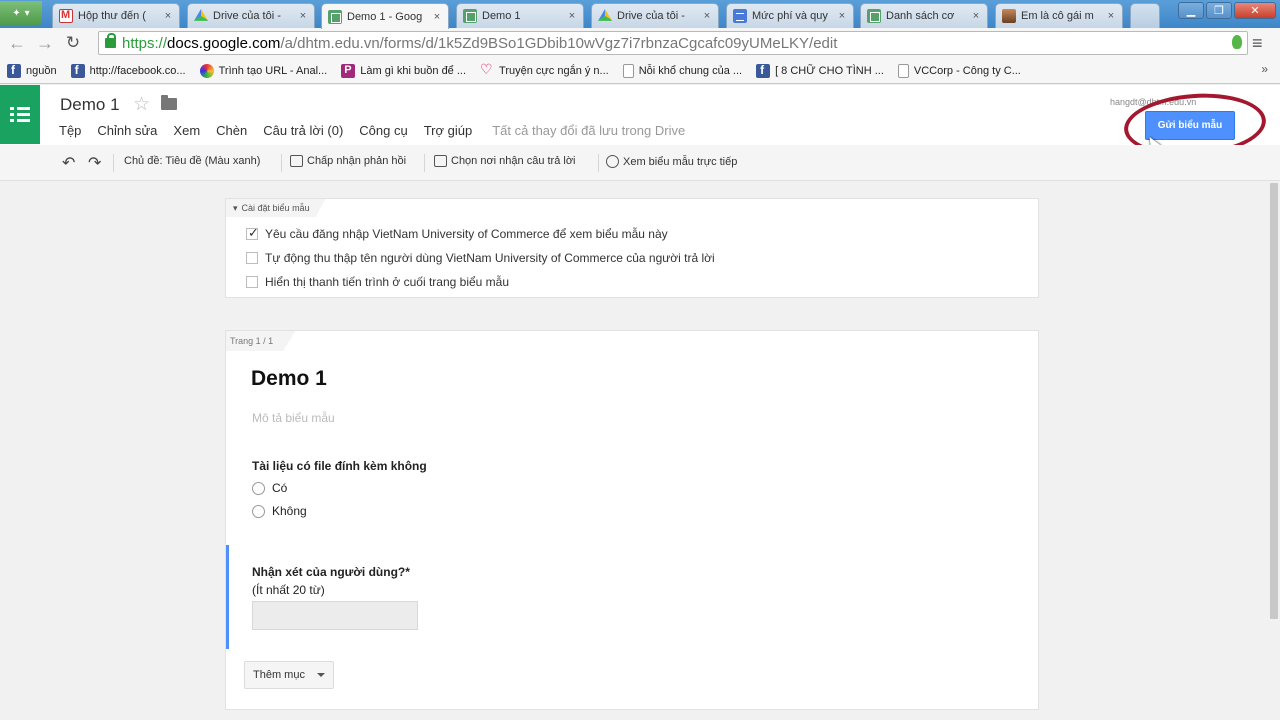 This screenshot has width=1280, height=720. What do you see at coordinates (141, 104) in the screenshot?
I see `star-icon: ☆` at bounding box center [141, 104].